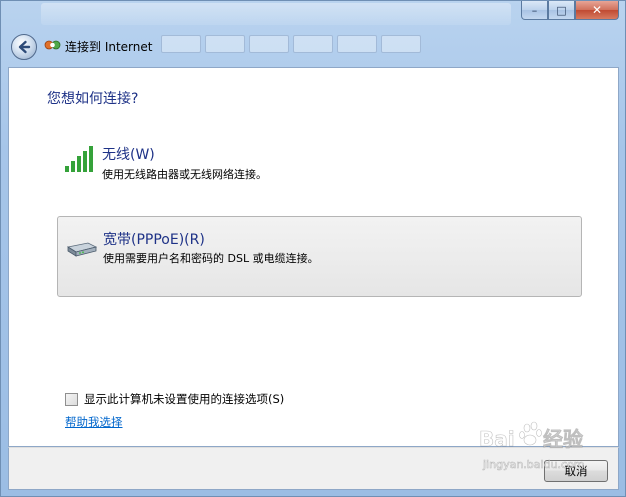 This screenshot has width=626, height=497. I want to click on title-bar: – □ ✕ 连接到 Internet, so click(313, 34).